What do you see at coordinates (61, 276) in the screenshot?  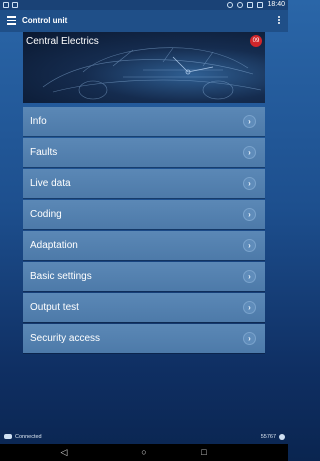 I see `menu-item-label: Basic settings` at bounding box center [61, 276].